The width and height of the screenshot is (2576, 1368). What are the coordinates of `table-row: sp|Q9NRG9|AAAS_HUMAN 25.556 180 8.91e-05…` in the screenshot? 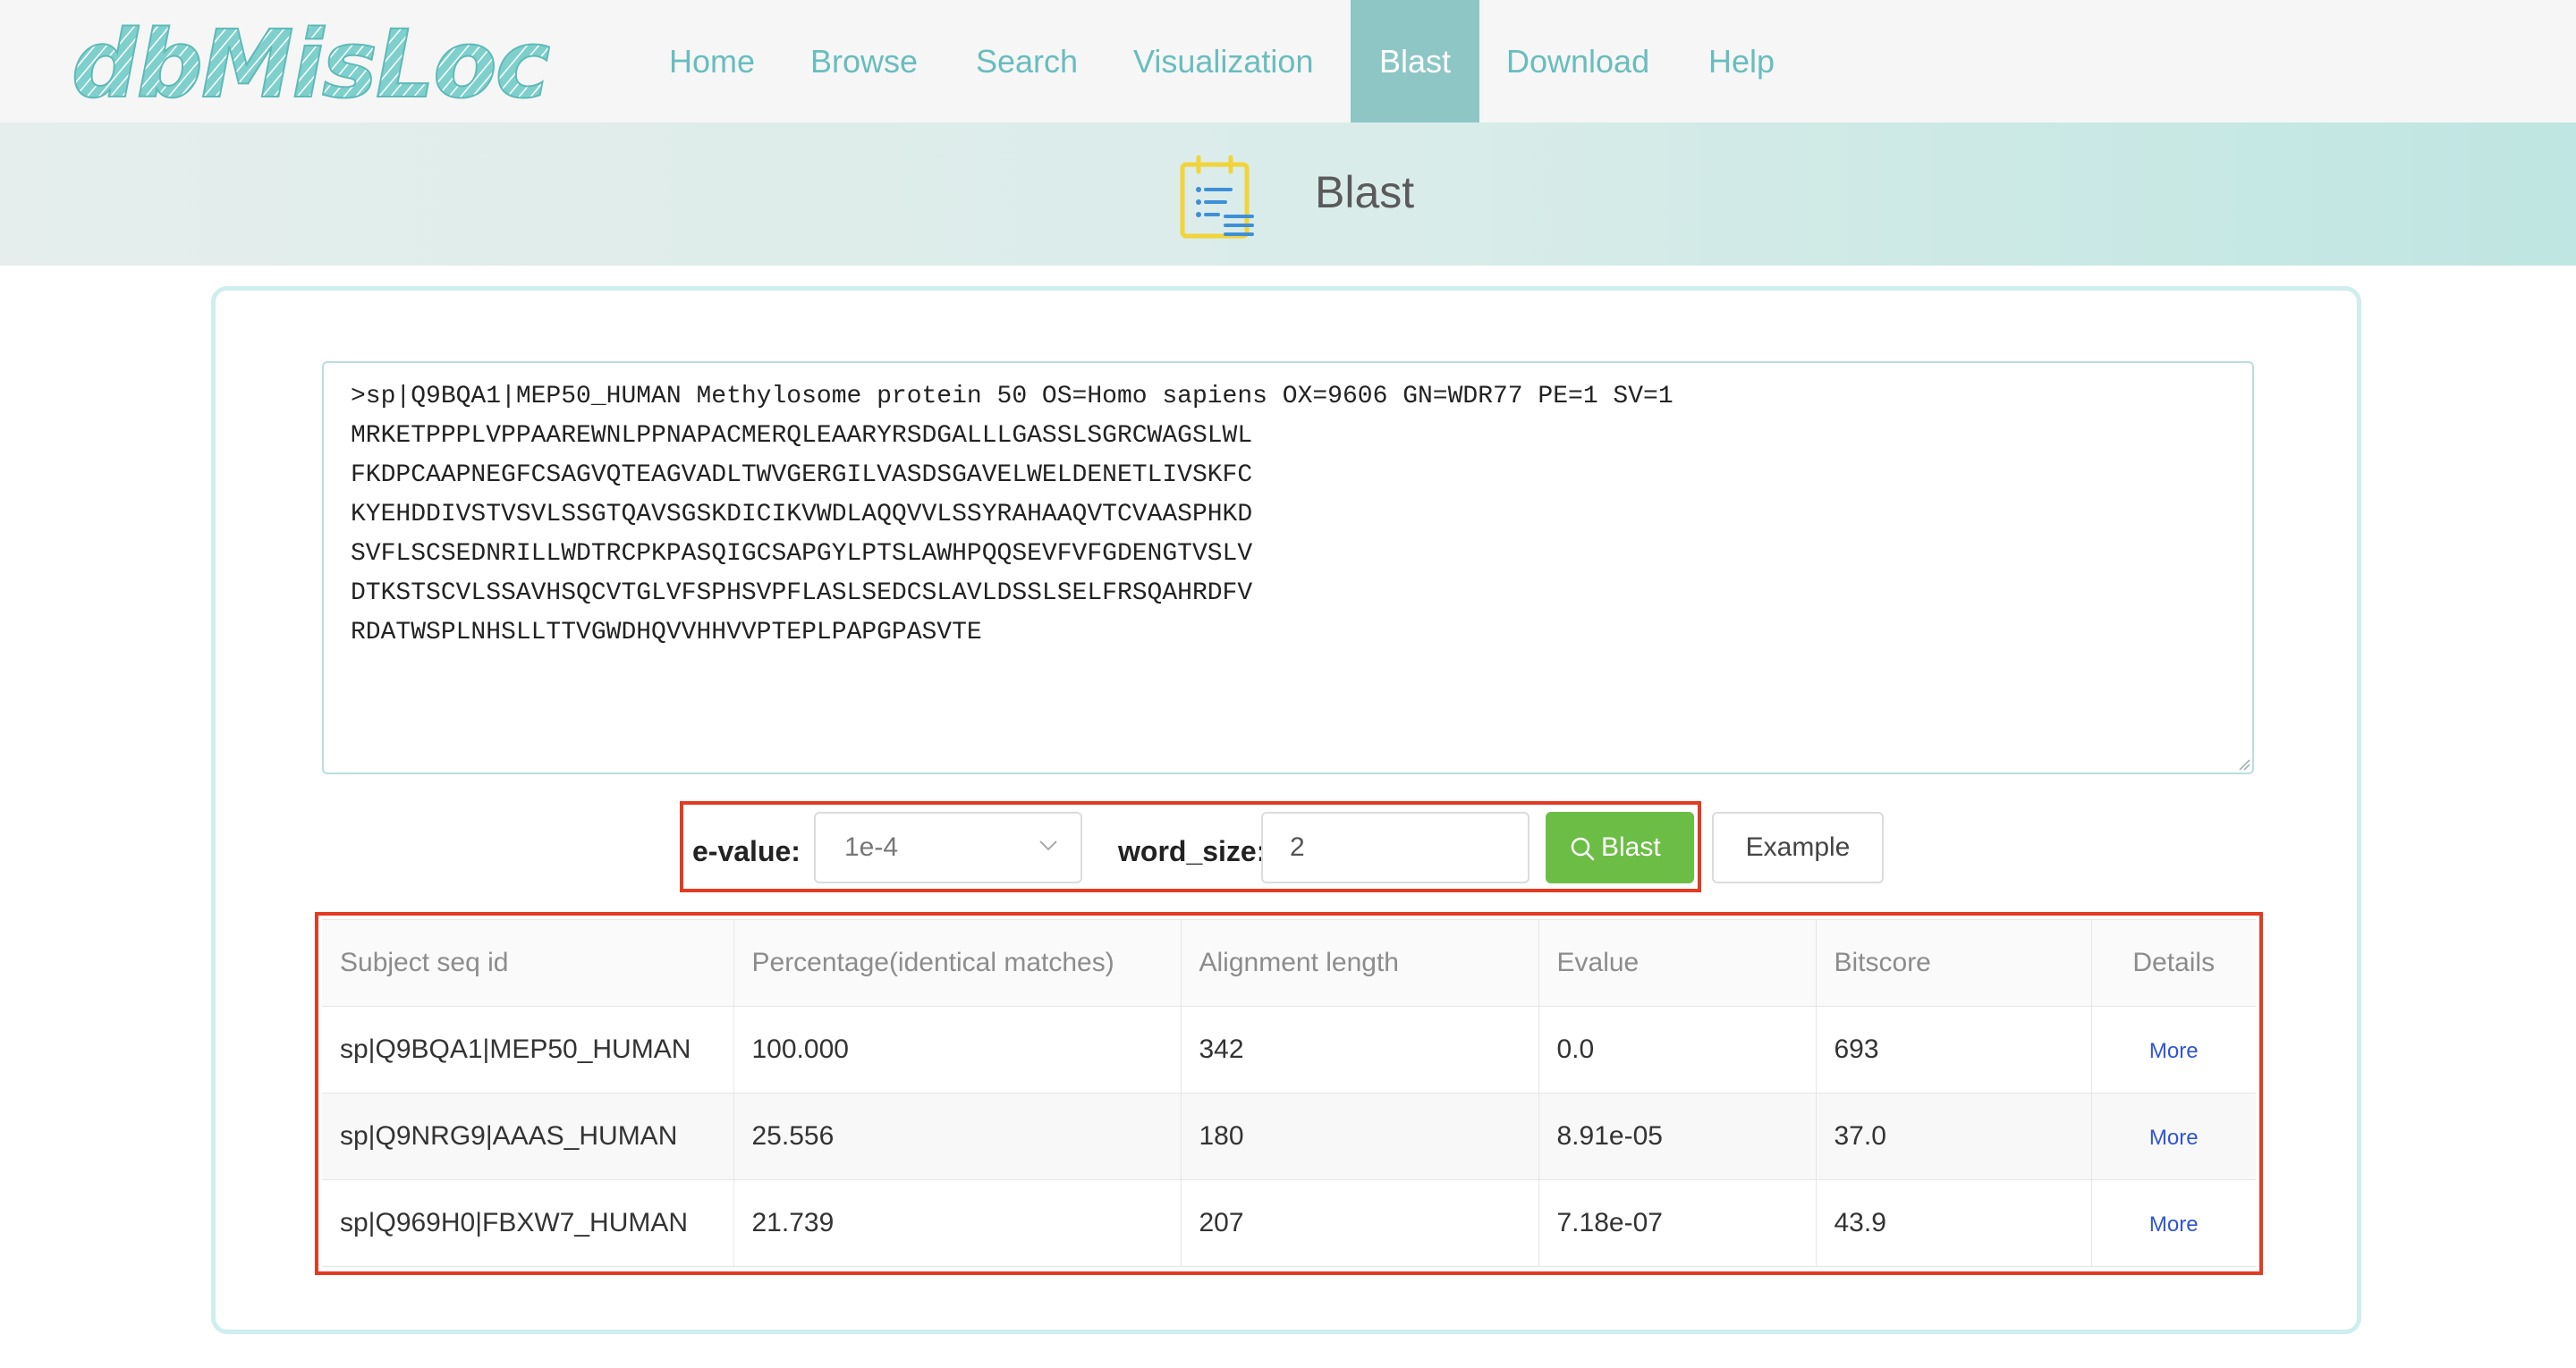 It's located at (1289, 1137).